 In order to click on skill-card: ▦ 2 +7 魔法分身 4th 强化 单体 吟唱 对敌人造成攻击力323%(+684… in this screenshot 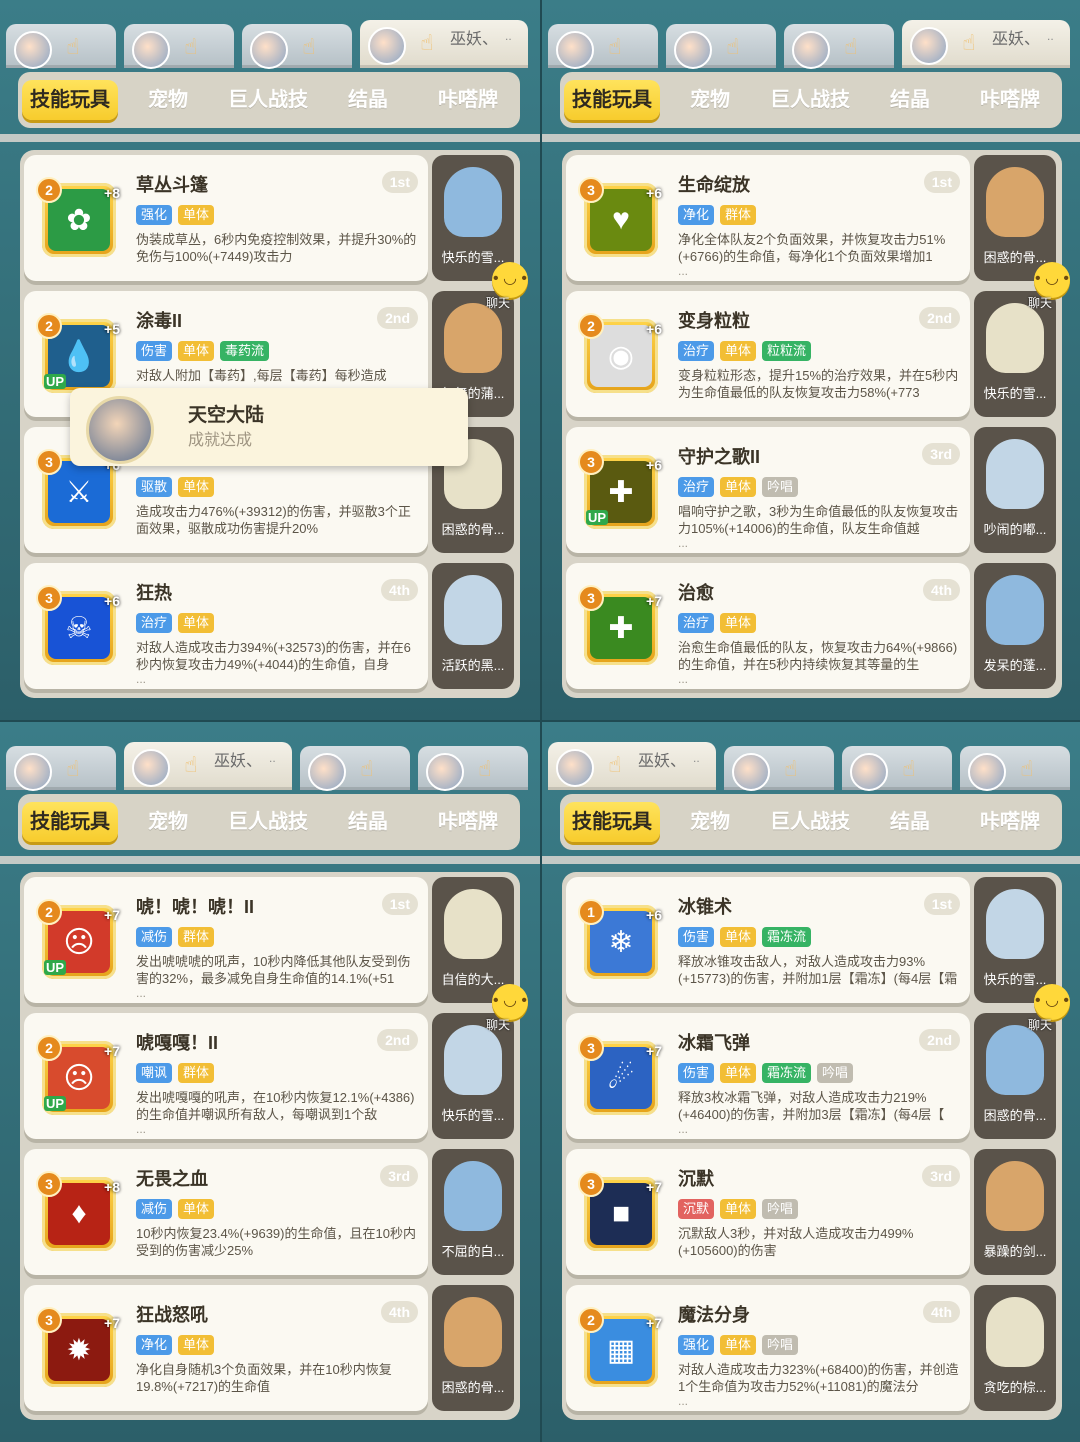, I will do `click(768, 1348)`.